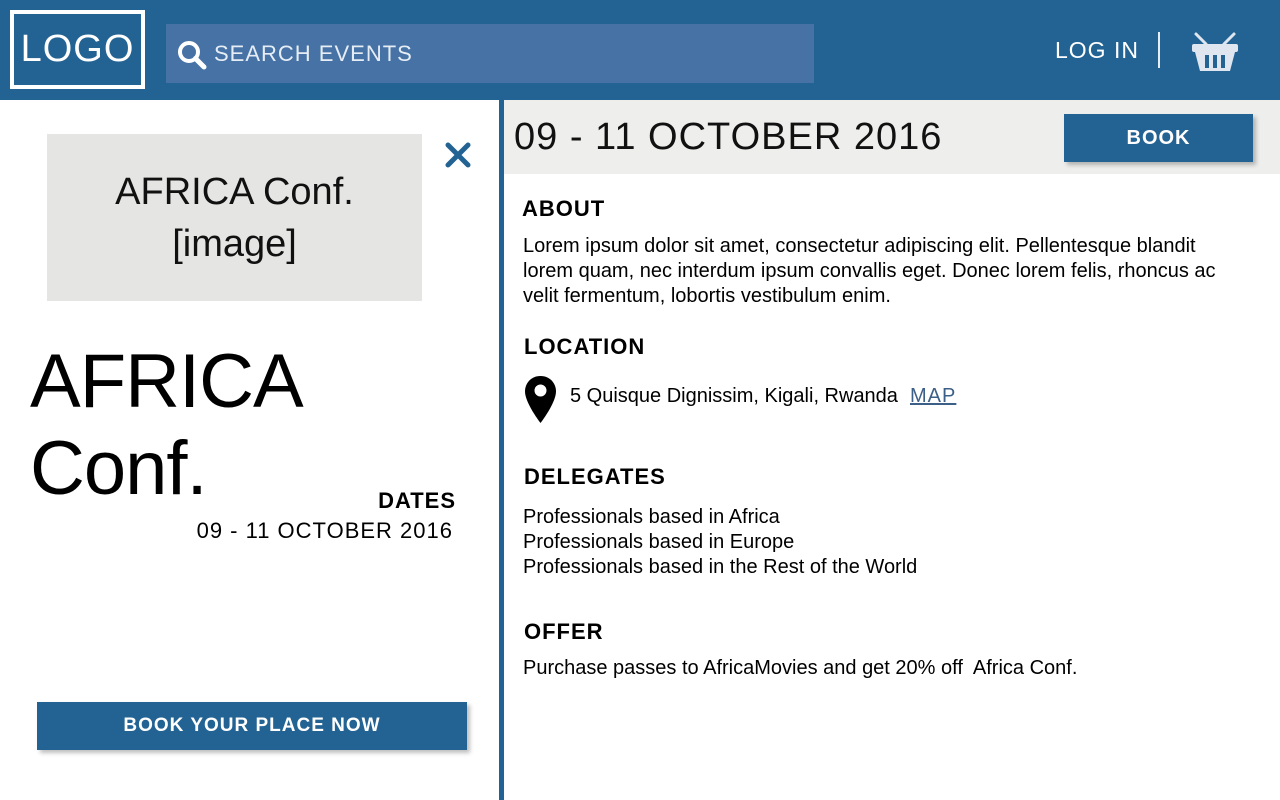 Image resolution: width=1280 pixels, height=800 pixels. Describe the element at coordinates (728, 137) in the screenshot. I see `event-date-heading: 09 - 11 OCTOBER 2016` at that location.